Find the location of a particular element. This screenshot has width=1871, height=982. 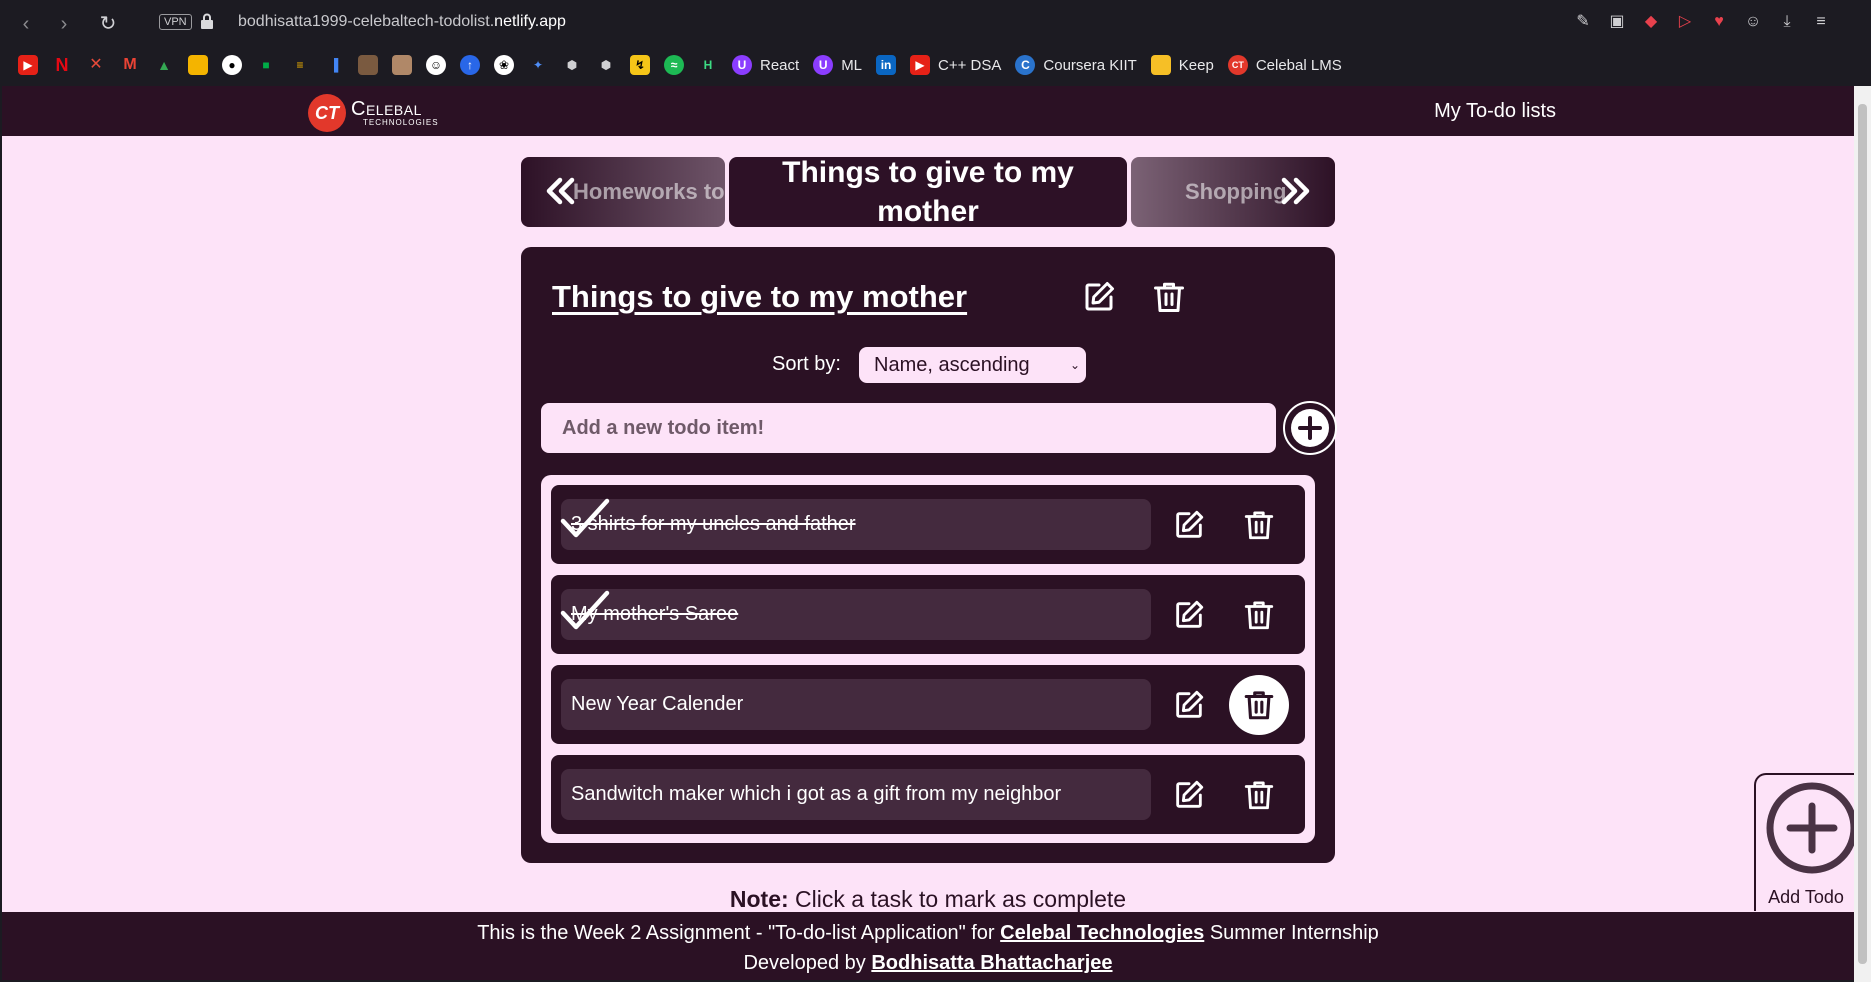

vpn-badge: VPN is located at coordinates (175, 22).